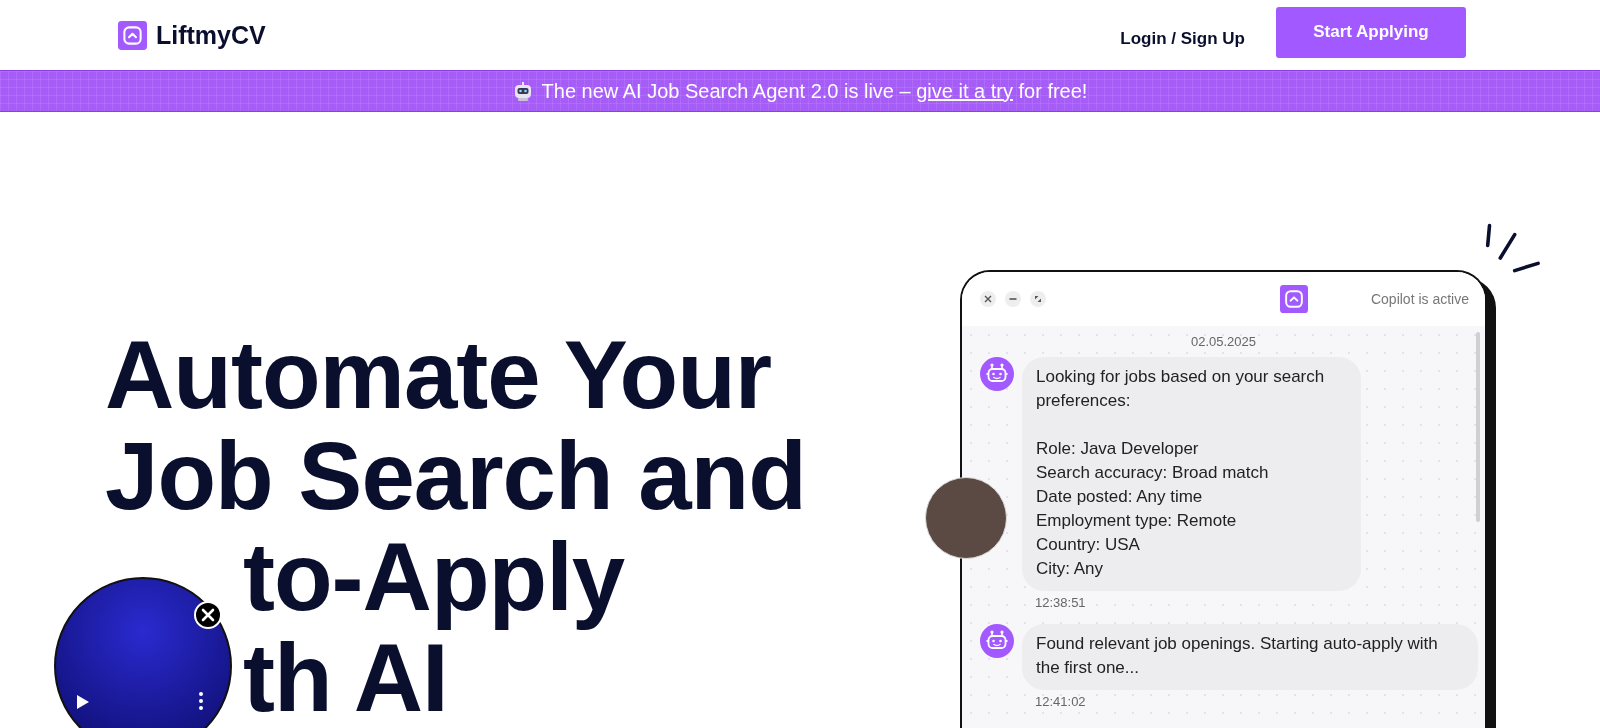 This screenshot has height=728, width=1600. Describe the element at coordinates (1137, 521) in the screenshot. I see `message-line: Employment type: Remote` at that location.